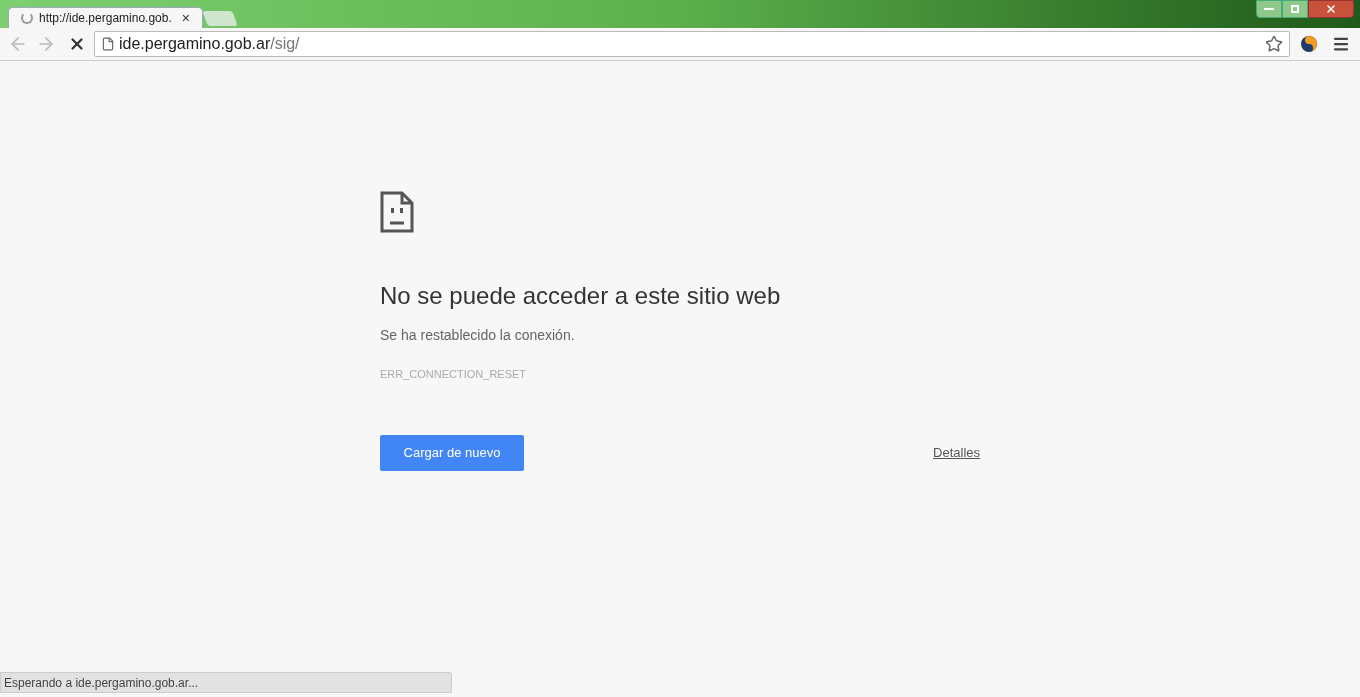  What do you see at coordinates (454, 374) in the screenshot?
I see `error-code: ERR_CONNECTION_RESET` at bounding box center [454, 374].